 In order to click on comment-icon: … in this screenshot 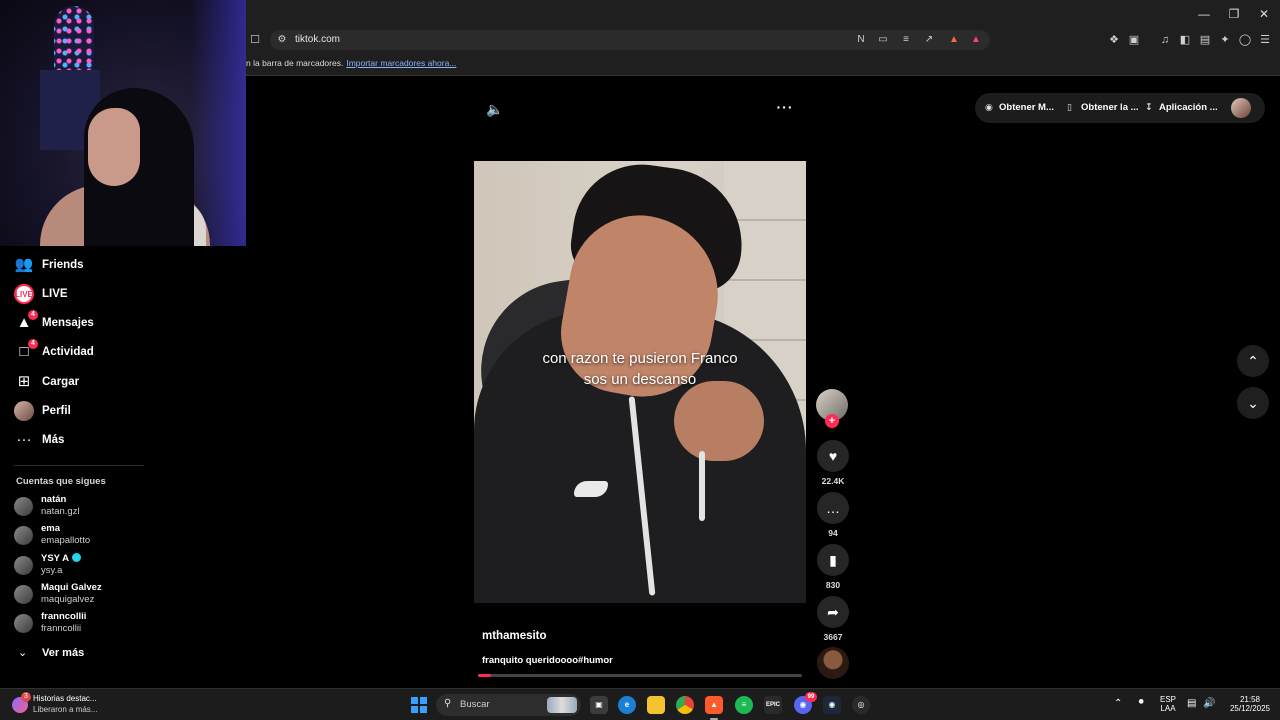, I will do `click(833, 508)`.